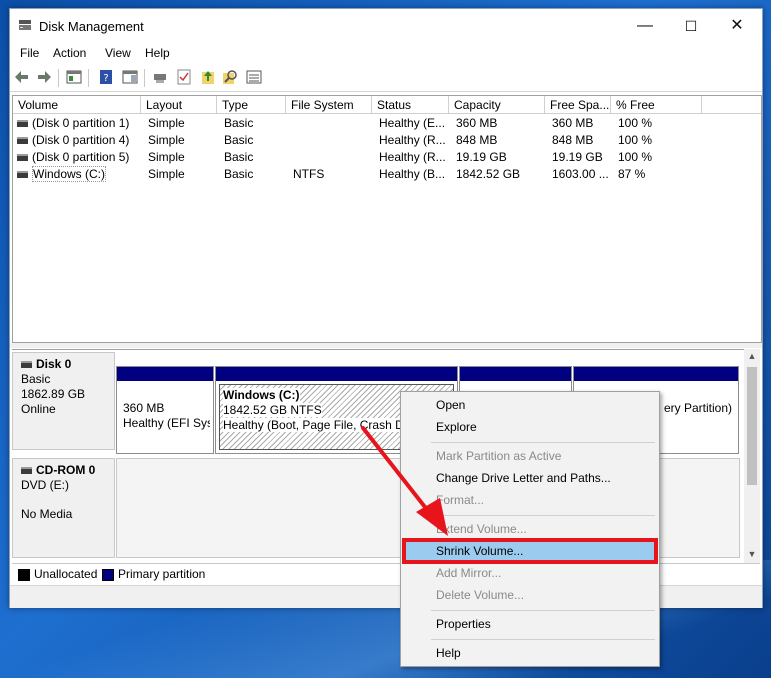  I want to click on cell-volume: Windows (C:), so click(69, 174).